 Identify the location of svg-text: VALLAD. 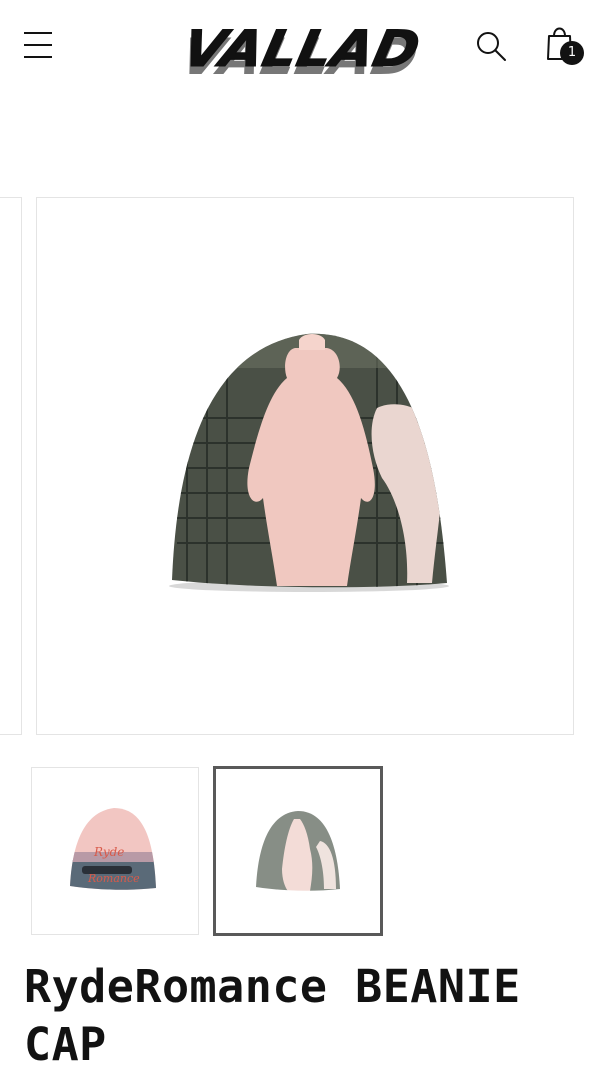
(301, 49).